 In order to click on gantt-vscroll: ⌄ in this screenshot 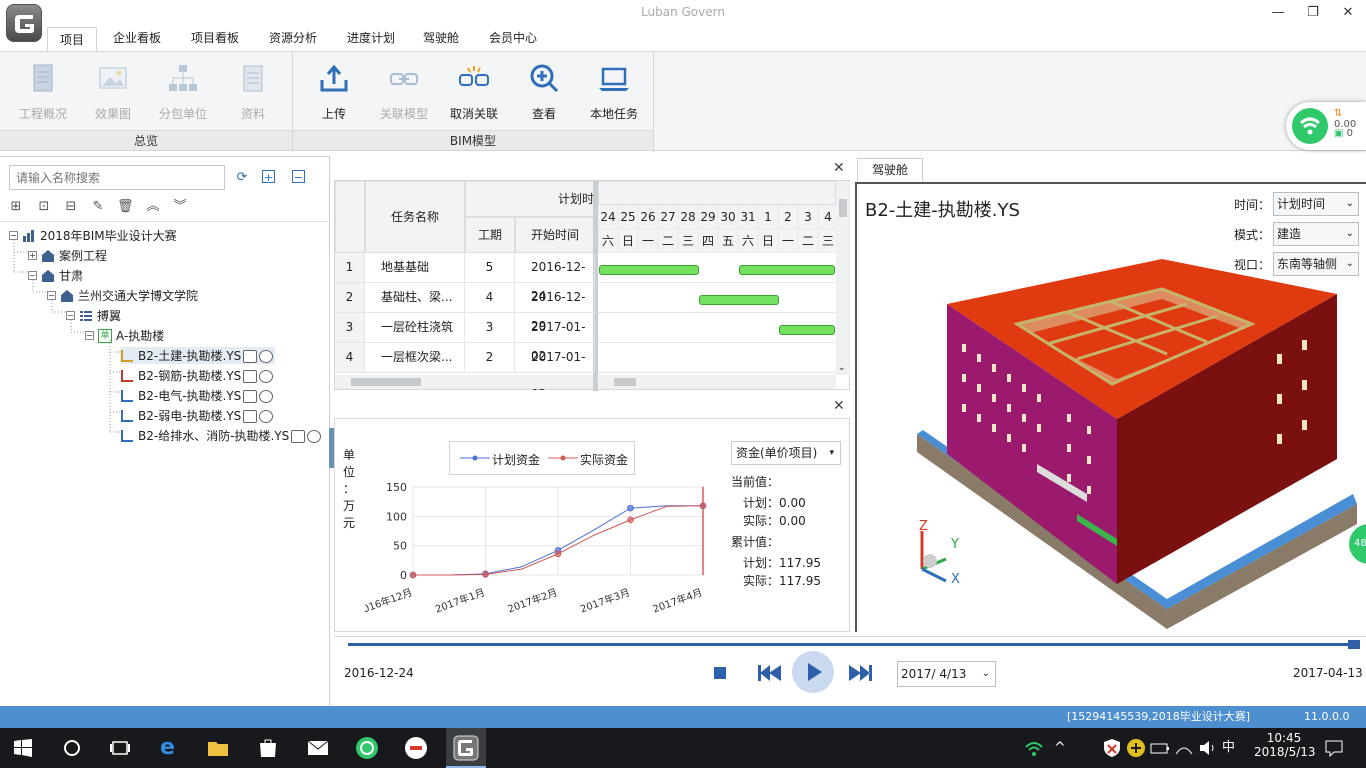, I will do `click(843, 278)`.